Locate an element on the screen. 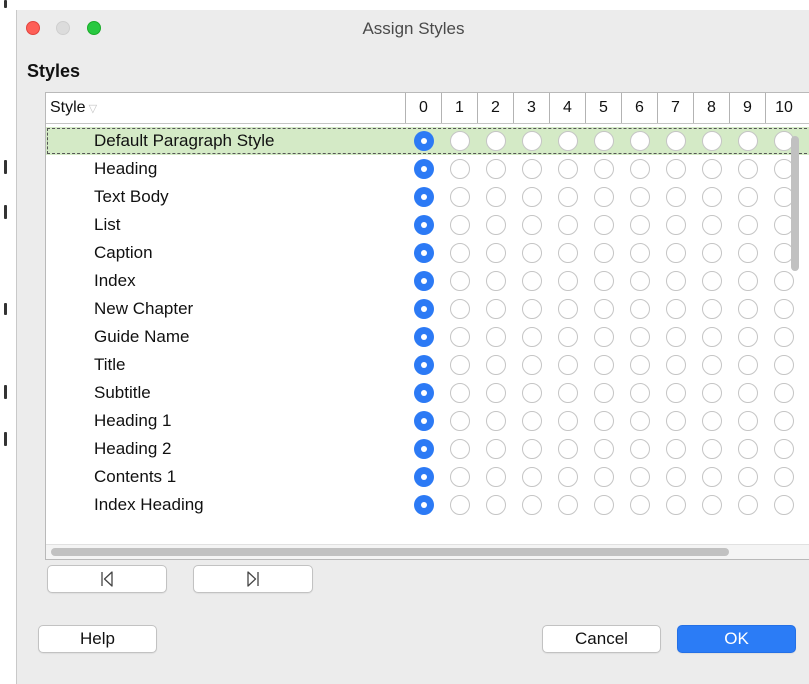 This screenshot has width=809, height=684. table-row: Index Heading is located at coordinates (427, 505).